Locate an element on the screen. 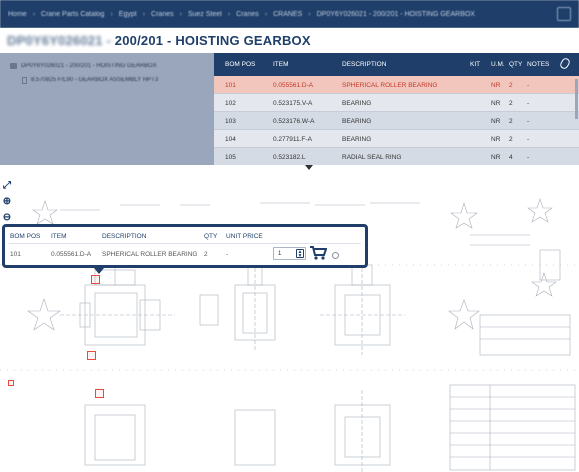 This screenshot has height=472, width=579. cell-description: SPHERICAL ROLLER BEARING is located at coordinates (390, 85).